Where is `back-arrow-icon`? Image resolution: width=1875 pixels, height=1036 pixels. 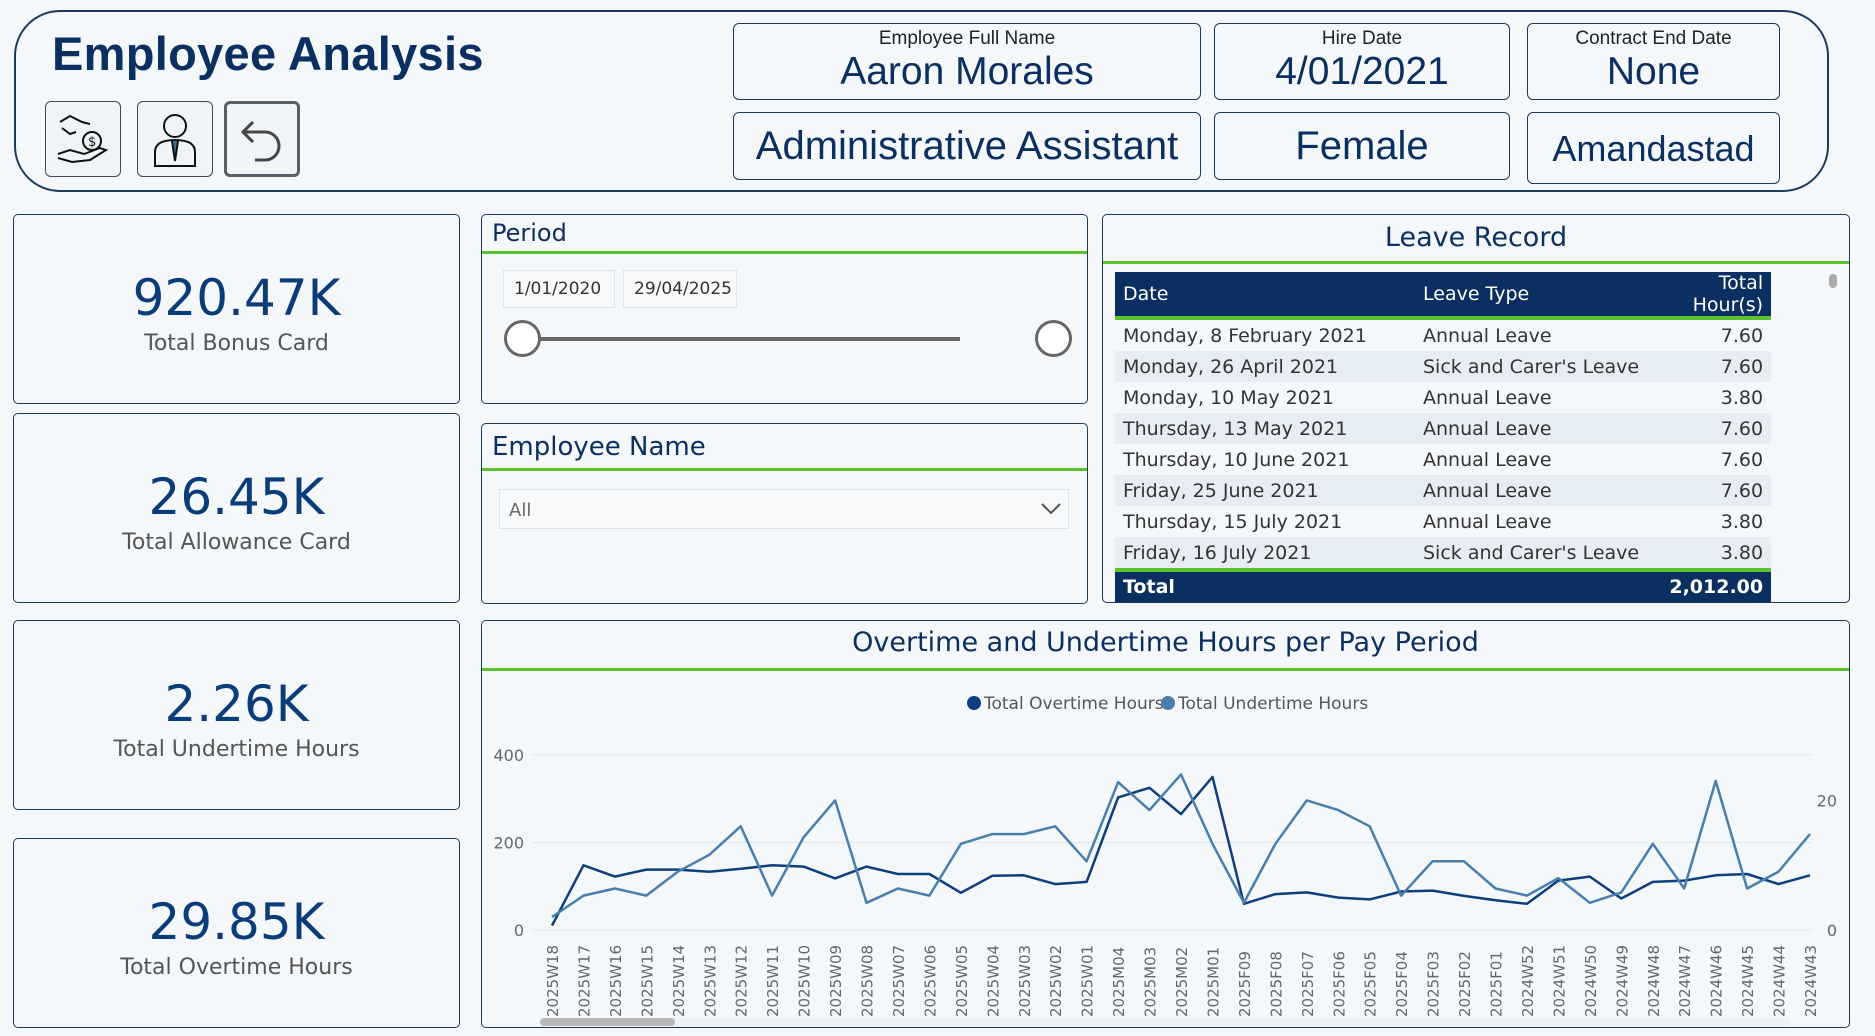
back-arrow-icon is located at coordinates (260, 141).